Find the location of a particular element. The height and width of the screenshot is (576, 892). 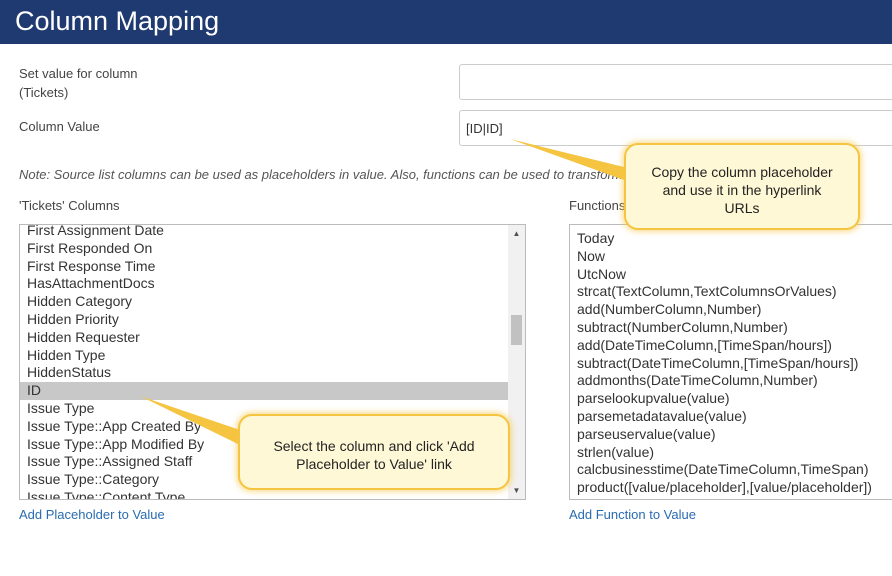

list-item: strcat(TextColumn,TextColumnsOrValues) is located at coordinates (731, 292).